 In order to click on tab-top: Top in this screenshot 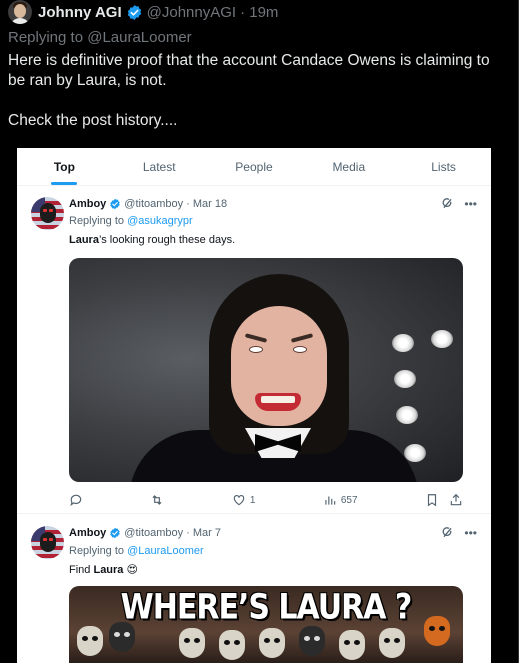, I will do `click(64, 166)`.